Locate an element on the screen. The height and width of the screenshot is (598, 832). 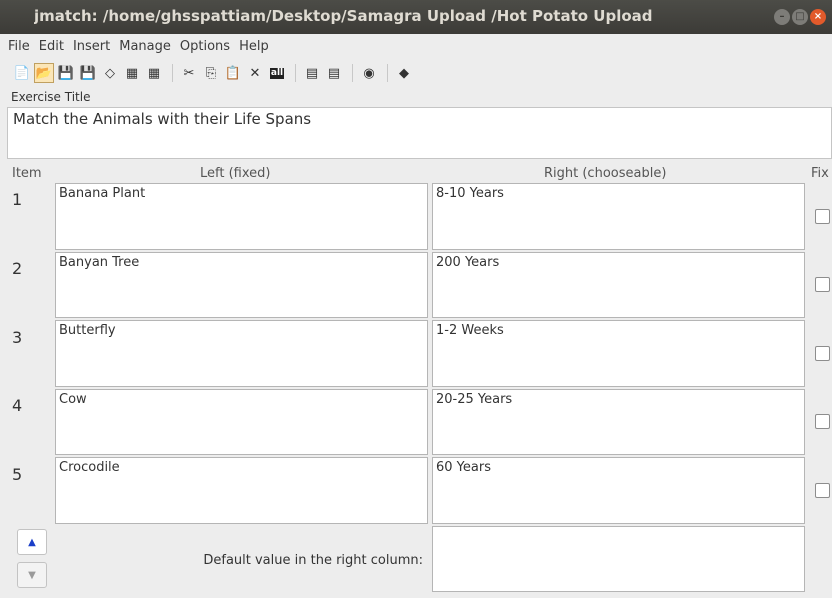
save-icon: 💾 is located at coordinates (66, 73).